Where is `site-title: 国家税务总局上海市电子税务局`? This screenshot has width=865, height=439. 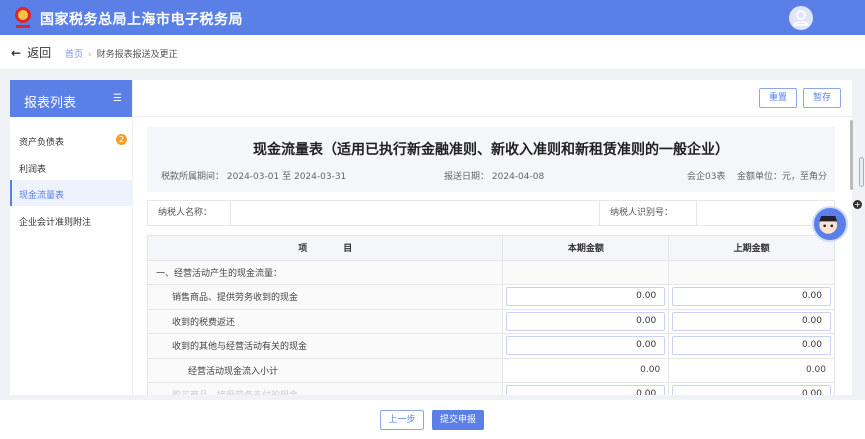
site-title: 国家税务总局上海市电子税务局 is located at coordinates (141, 20).